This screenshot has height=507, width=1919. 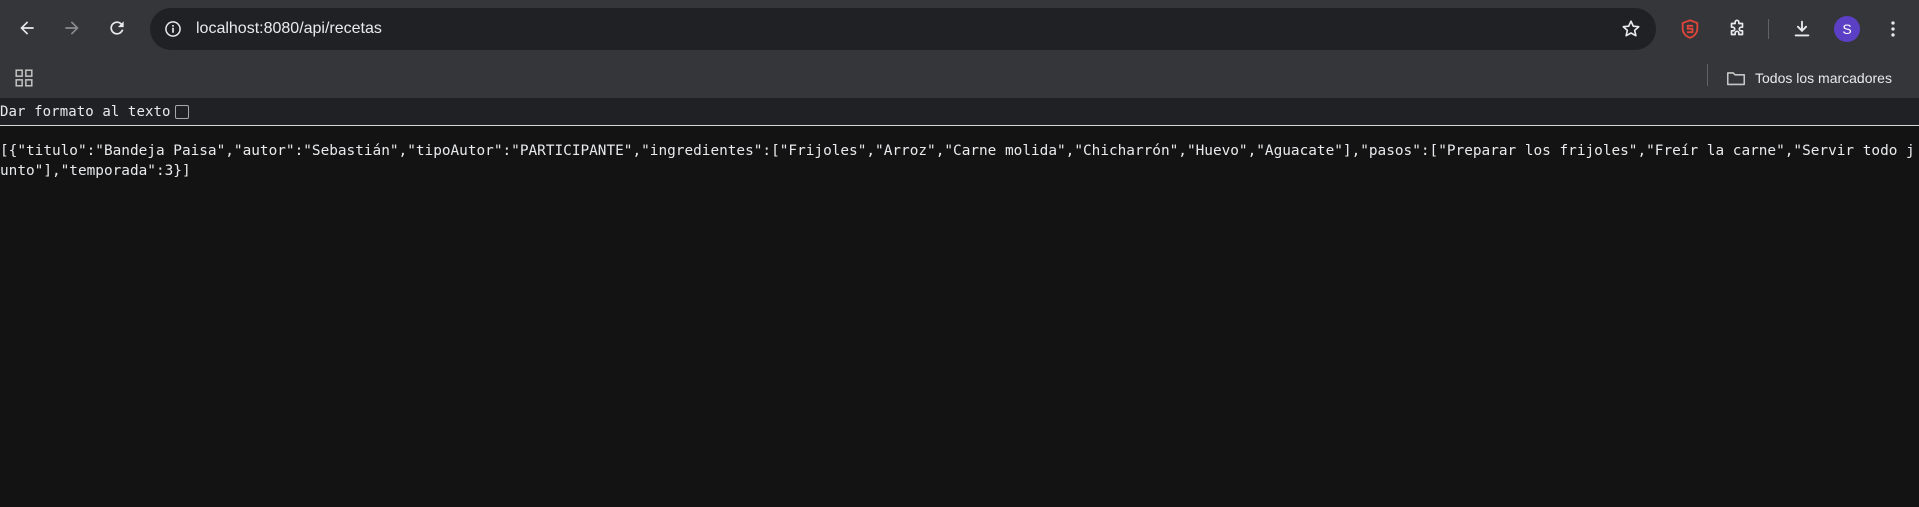 I want to click on downloads-button, so click(x=1802, y=29).